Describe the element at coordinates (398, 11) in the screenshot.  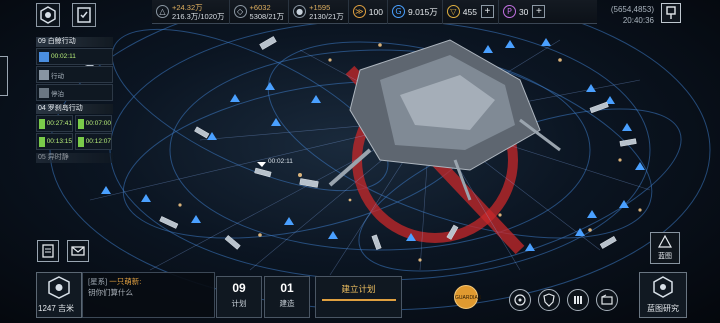
I see `credits-icon: G` at that location.